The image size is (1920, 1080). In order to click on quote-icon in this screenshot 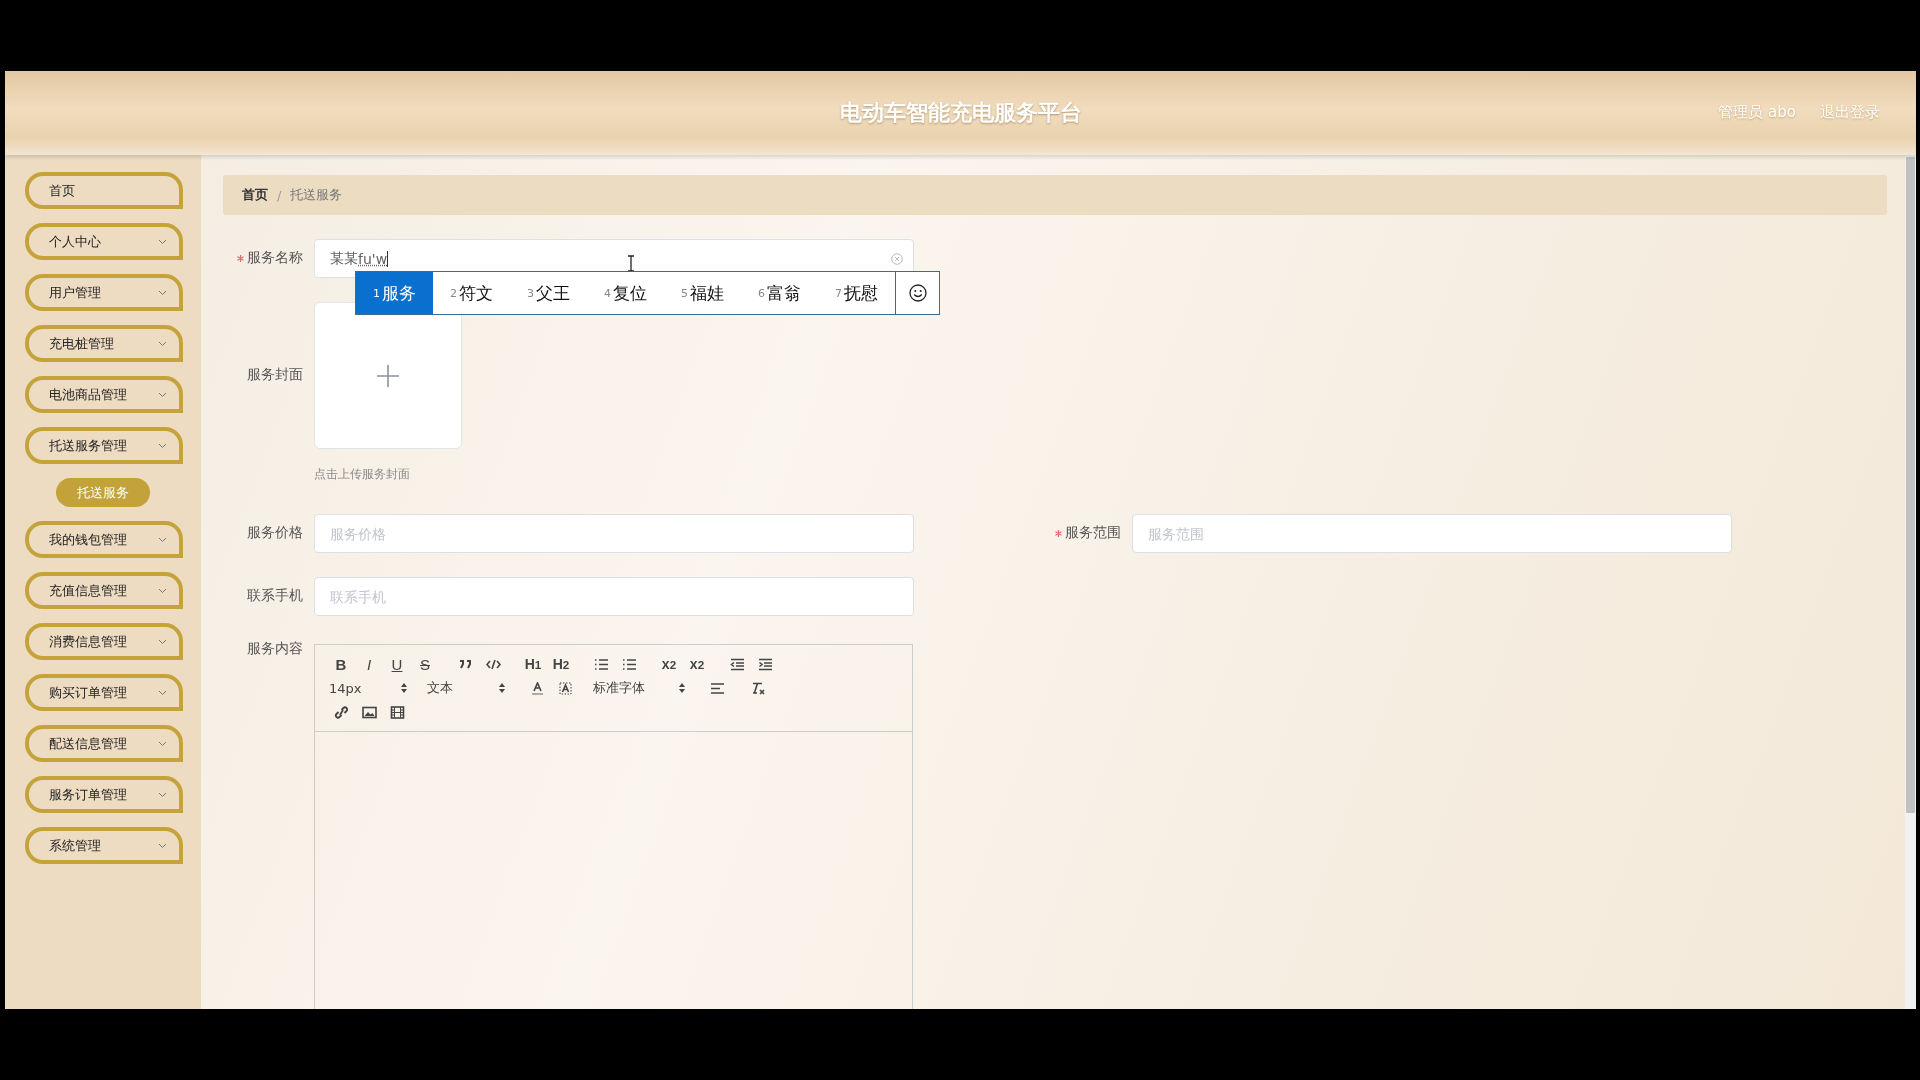, I will do `click(465, 664)`.